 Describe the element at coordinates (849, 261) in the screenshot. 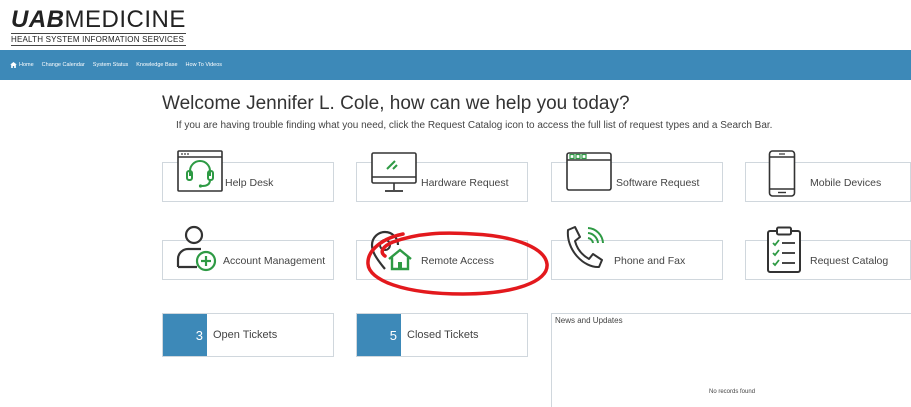

I see `tile-request-catalog-label: Request Catalog` at that location.